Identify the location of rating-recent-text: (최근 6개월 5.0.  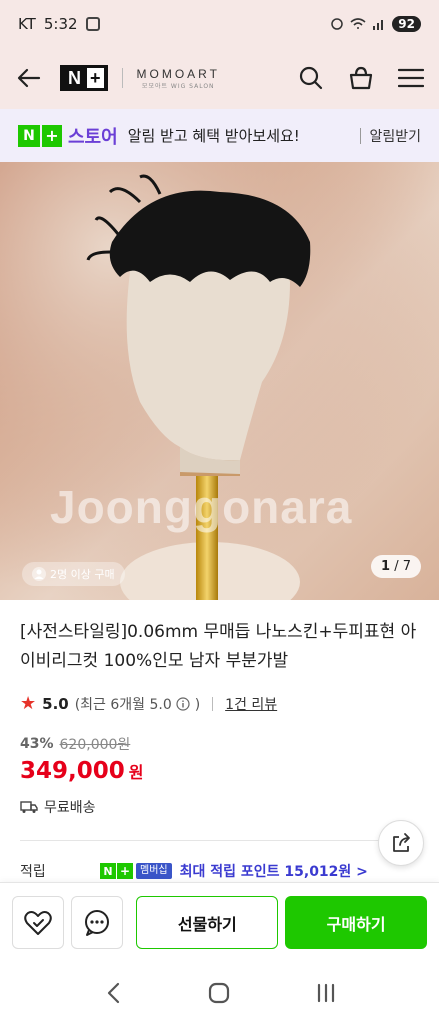
(123, 704).